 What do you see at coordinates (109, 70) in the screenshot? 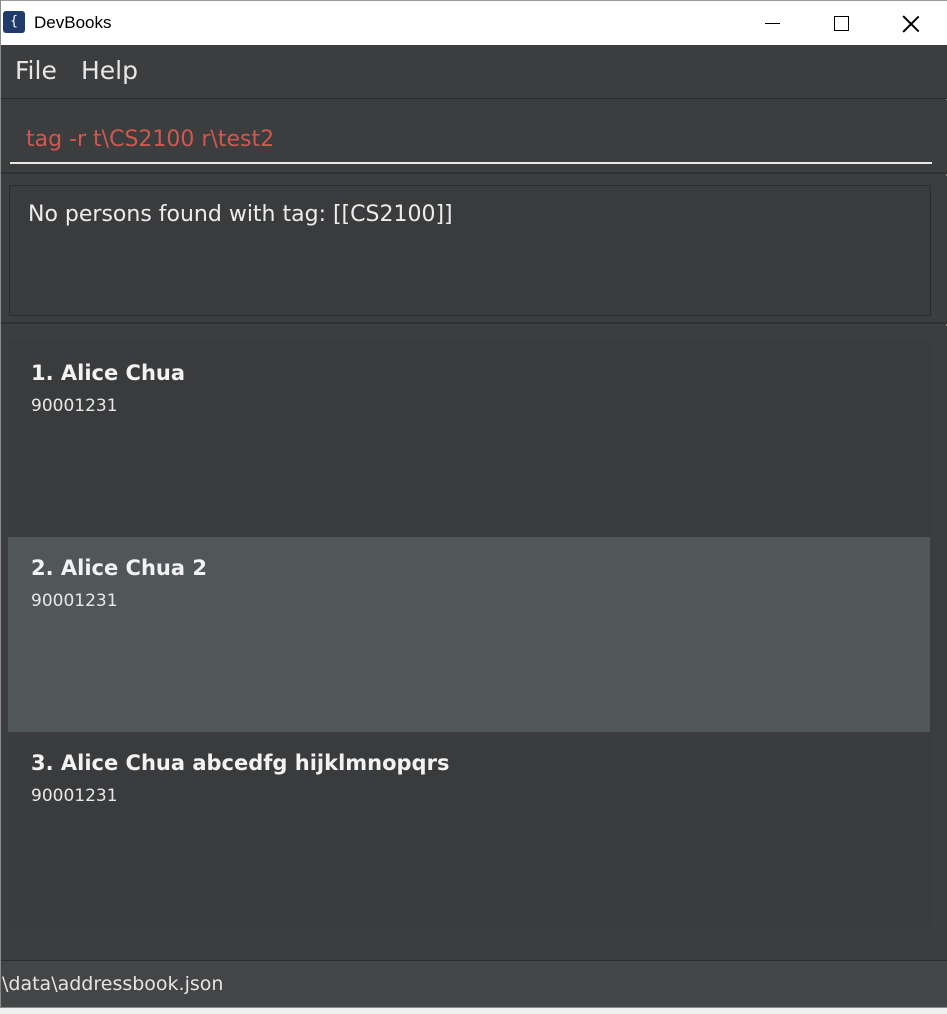
I see `menu-help: Help` at bounding box center [109, 70].